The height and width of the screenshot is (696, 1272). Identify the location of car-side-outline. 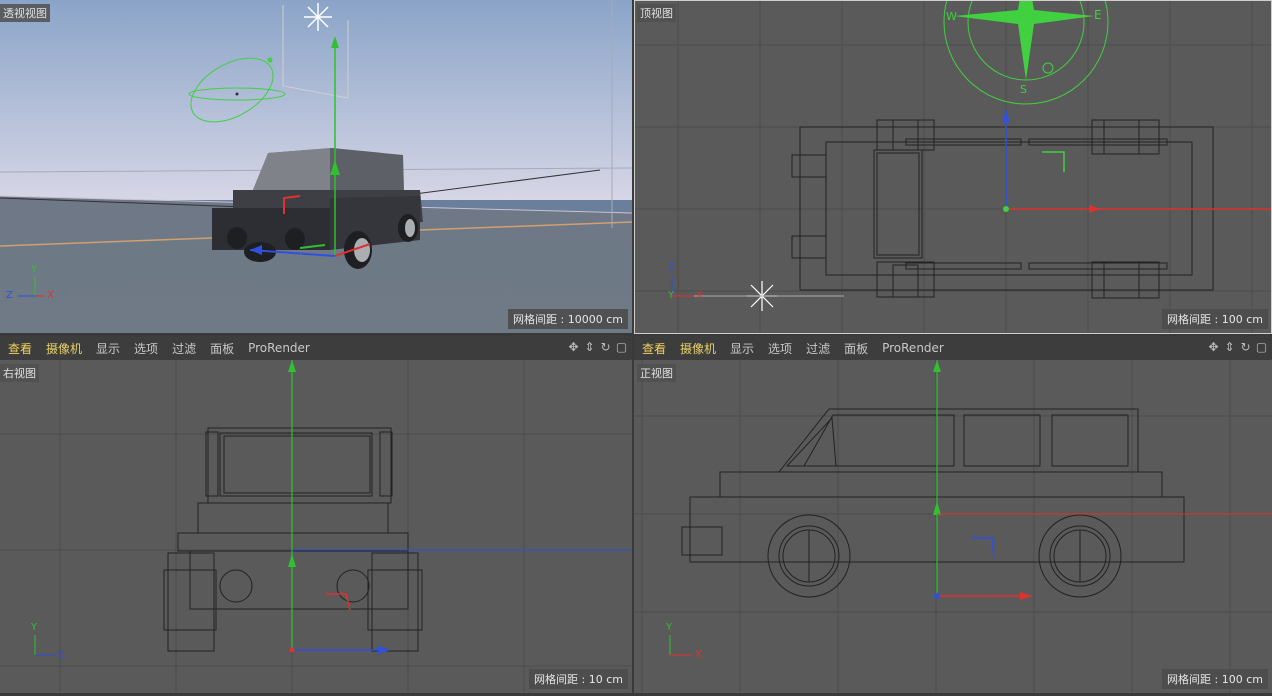
(293, 539).